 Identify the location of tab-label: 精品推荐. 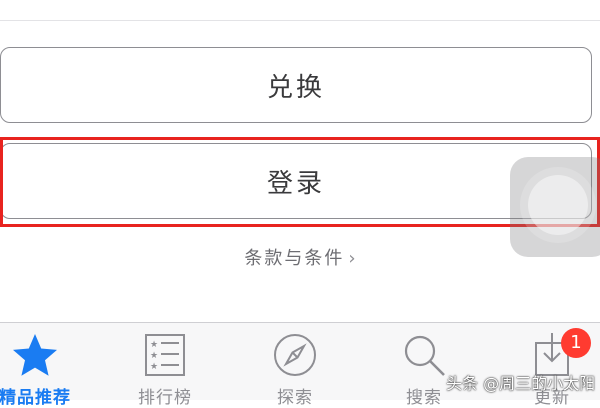
(35, 398).